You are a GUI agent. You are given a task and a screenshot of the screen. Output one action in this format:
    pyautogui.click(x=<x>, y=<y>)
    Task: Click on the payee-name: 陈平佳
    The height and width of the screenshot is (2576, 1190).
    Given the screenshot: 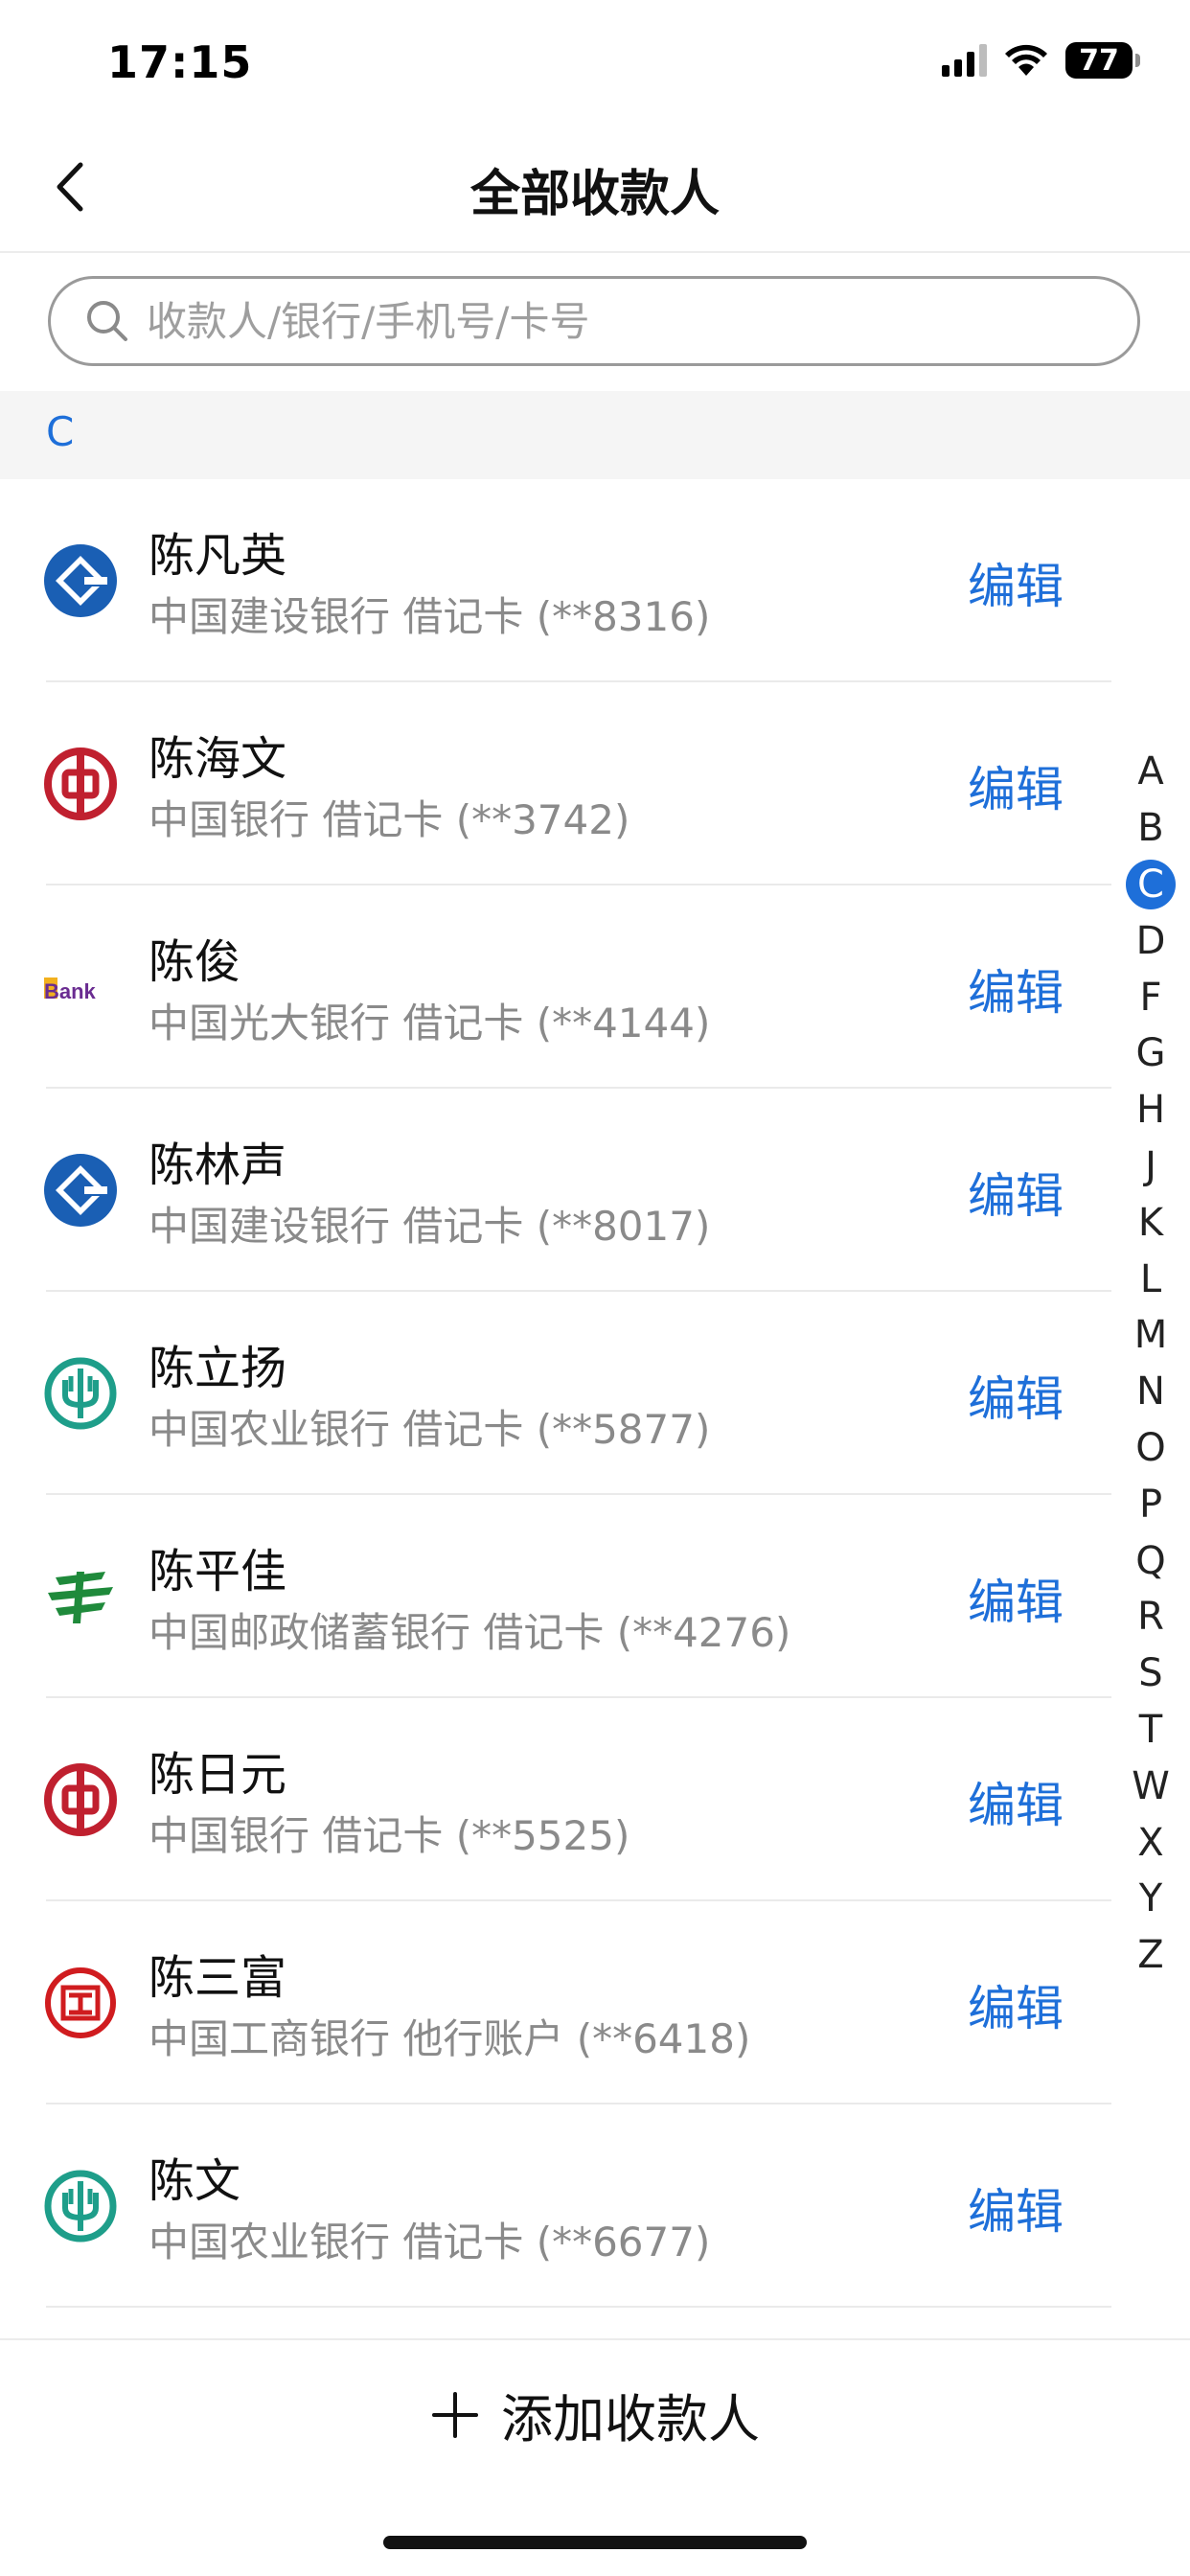 What is the action you would take?
    pyautogui.click(x=218, y=1571)
    